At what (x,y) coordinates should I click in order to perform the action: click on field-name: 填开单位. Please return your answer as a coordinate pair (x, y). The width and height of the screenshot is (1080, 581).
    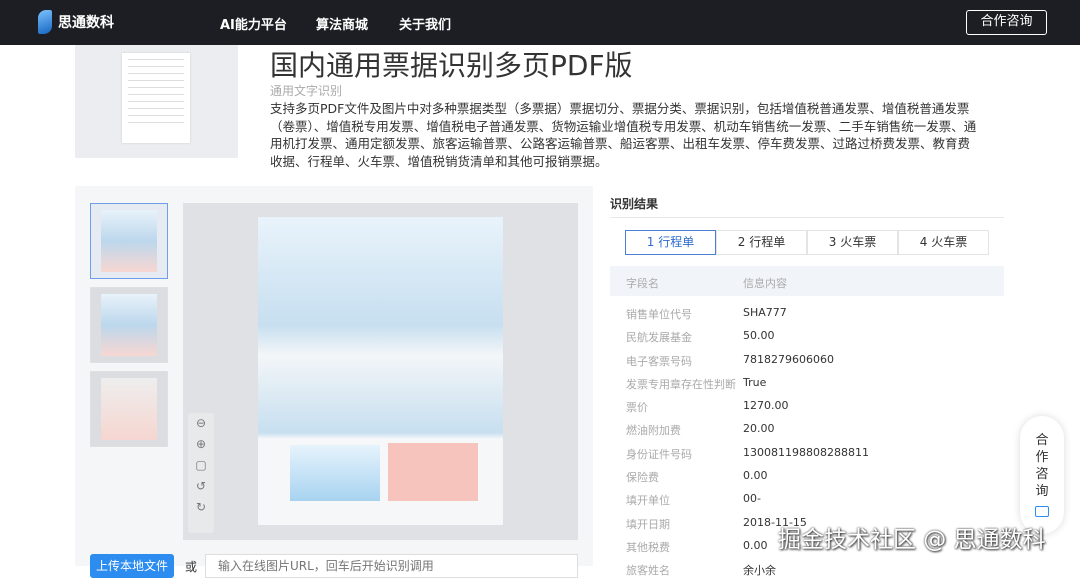
    Looking at the image, I should click on (648, 501).